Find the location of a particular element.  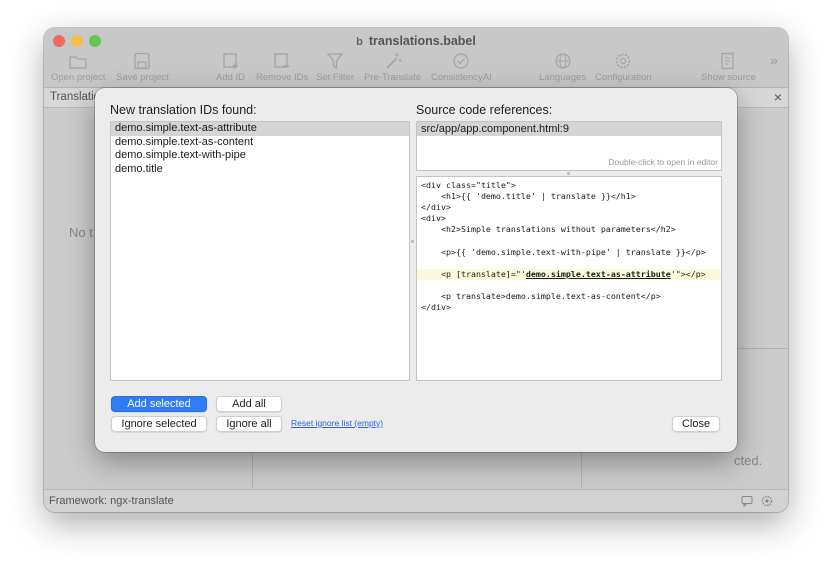

add-selected-button: Add selected is located at coordinates (159, 404).